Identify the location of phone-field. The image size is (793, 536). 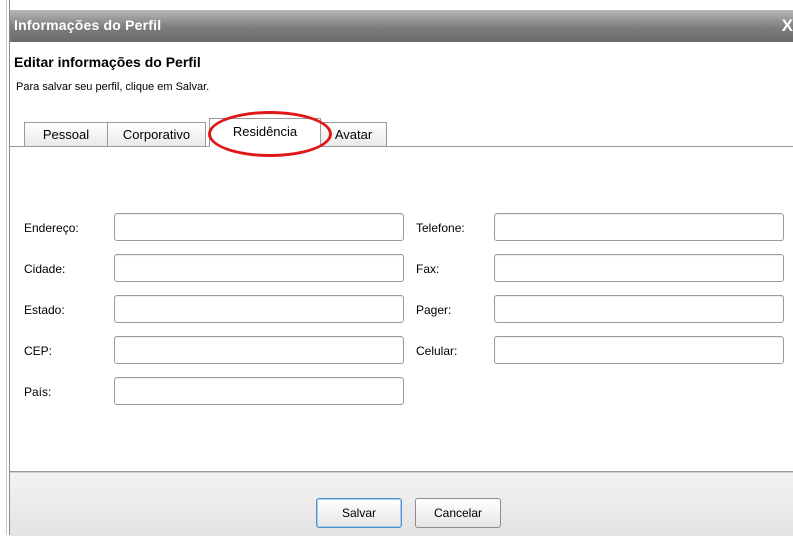
(639, 227).